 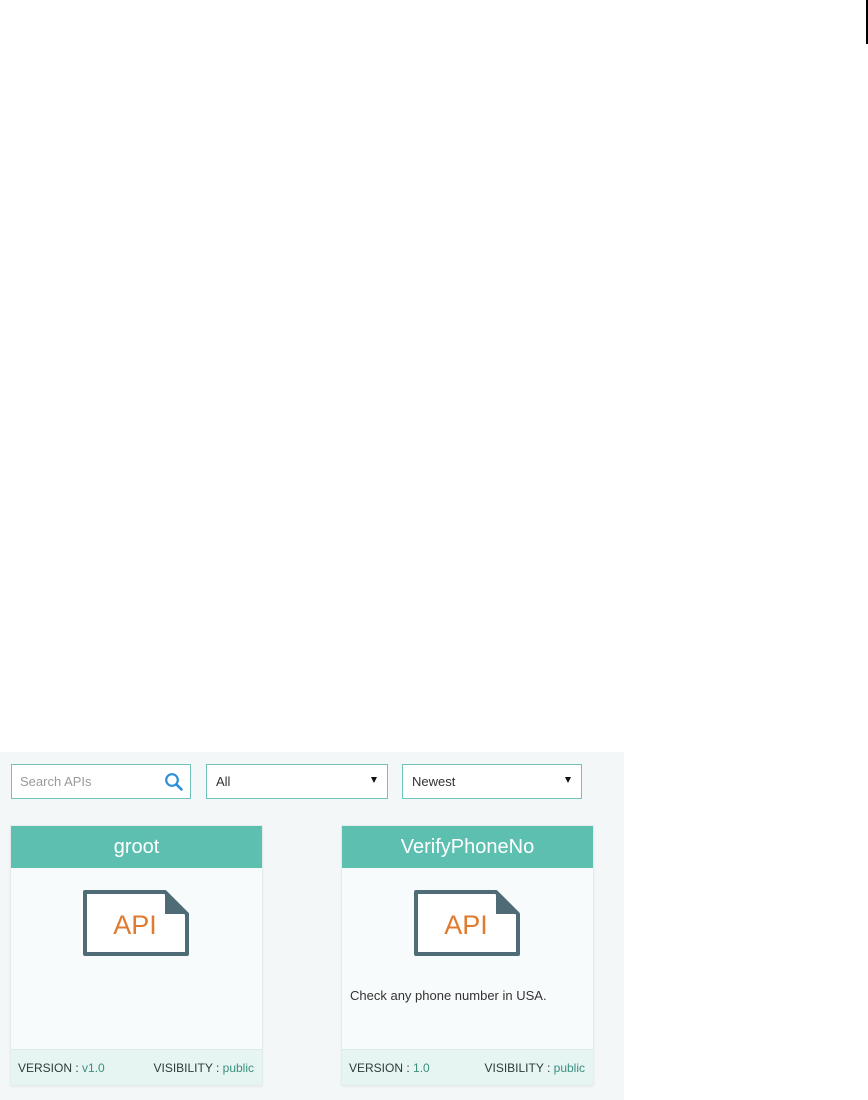 What do you see at coordinates (136, 1067) in the screenshot?
I see `api-card-footer: VERSION : v1.0 VISIBILITY : public` at bounding box center [136, 1067].